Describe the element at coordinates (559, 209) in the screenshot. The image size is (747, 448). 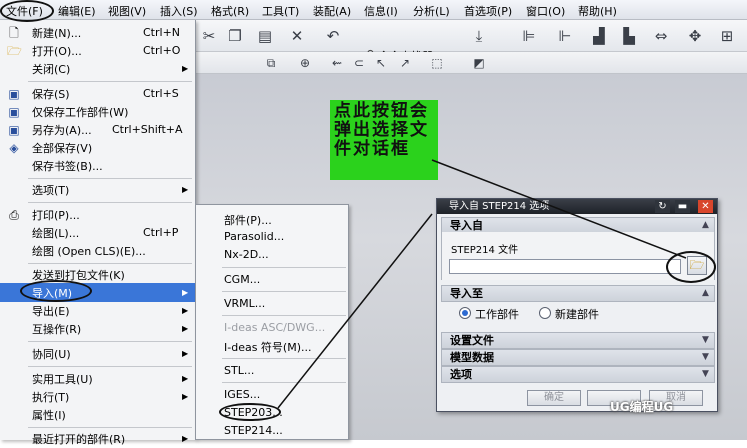
I see `callout-leader-line` at that location.